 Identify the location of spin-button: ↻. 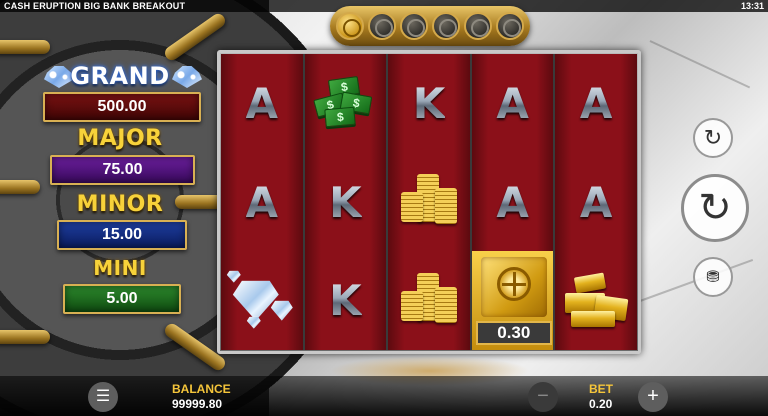
(715, 208).